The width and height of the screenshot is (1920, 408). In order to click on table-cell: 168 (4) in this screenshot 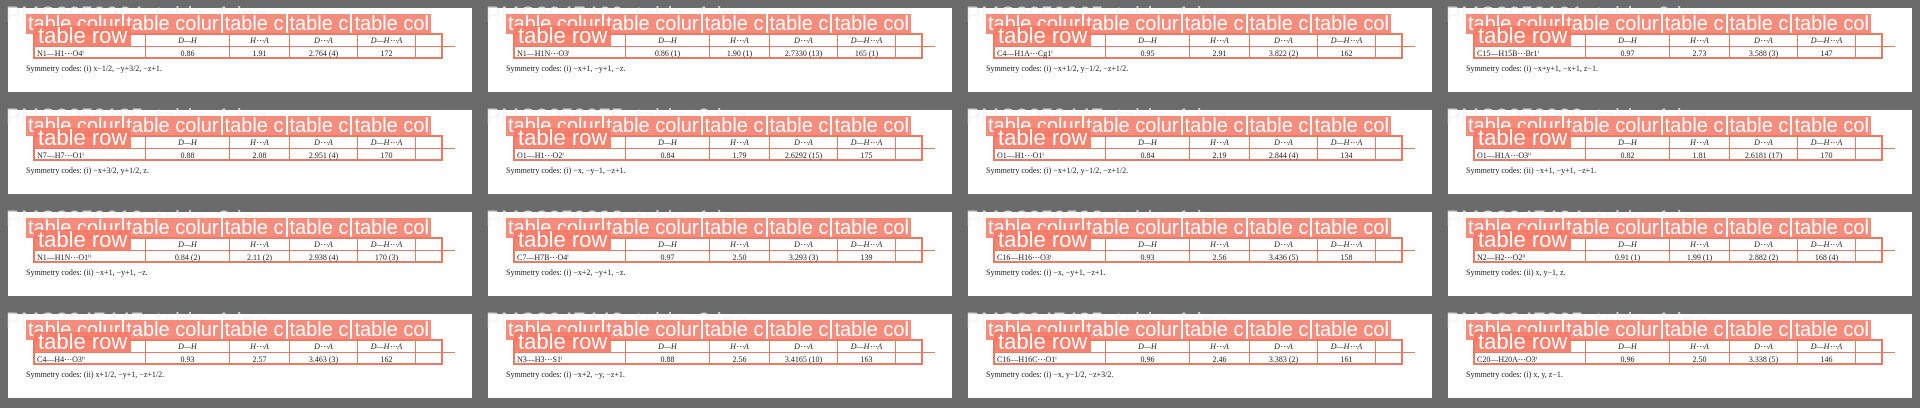, I will do `click(1826, 257)`.